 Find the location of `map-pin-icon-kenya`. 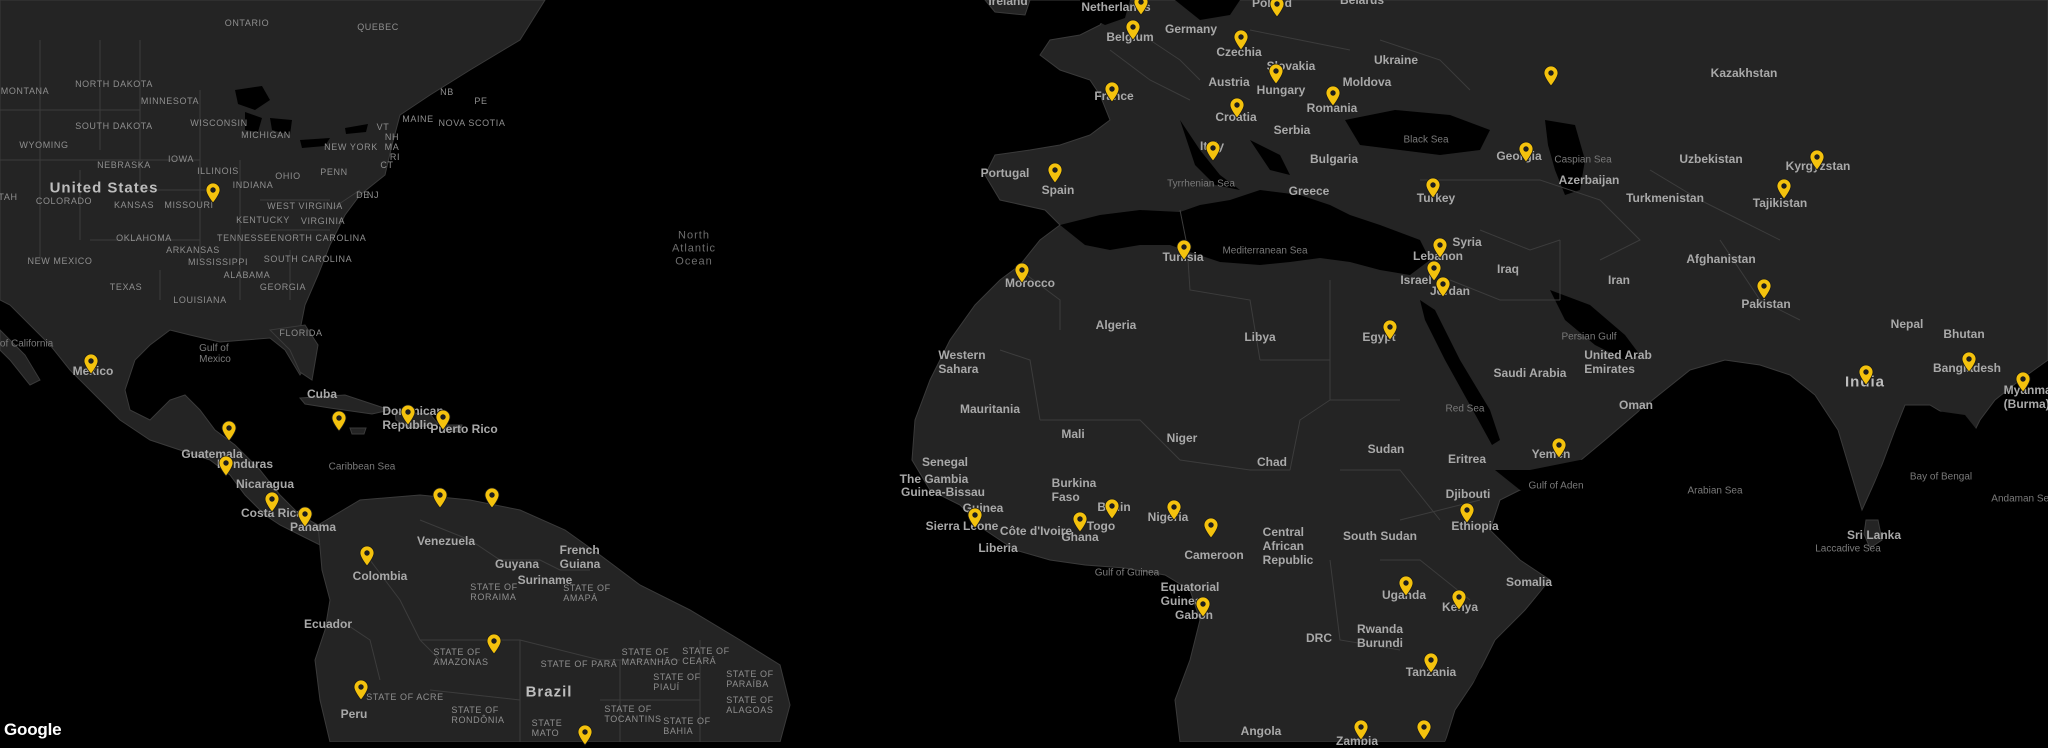

map-pin-icon-kenya is located at coordinates (1459, 600).